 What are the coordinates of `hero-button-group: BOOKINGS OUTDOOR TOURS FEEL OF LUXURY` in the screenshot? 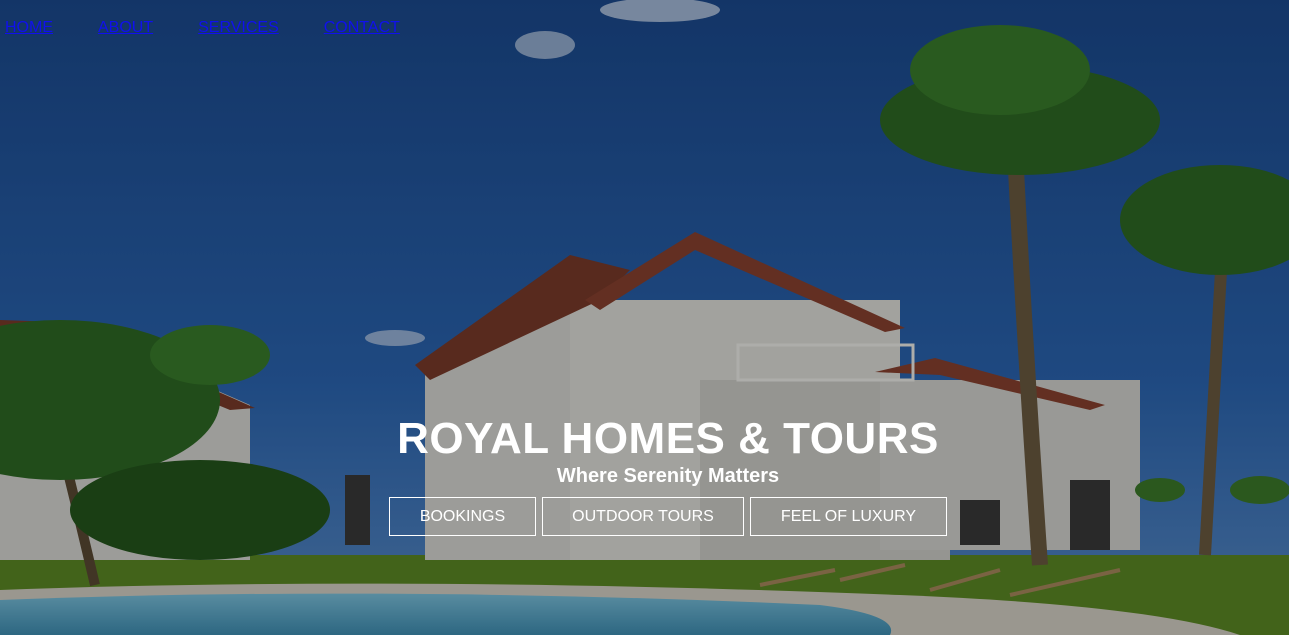 It's located at (644, 516).